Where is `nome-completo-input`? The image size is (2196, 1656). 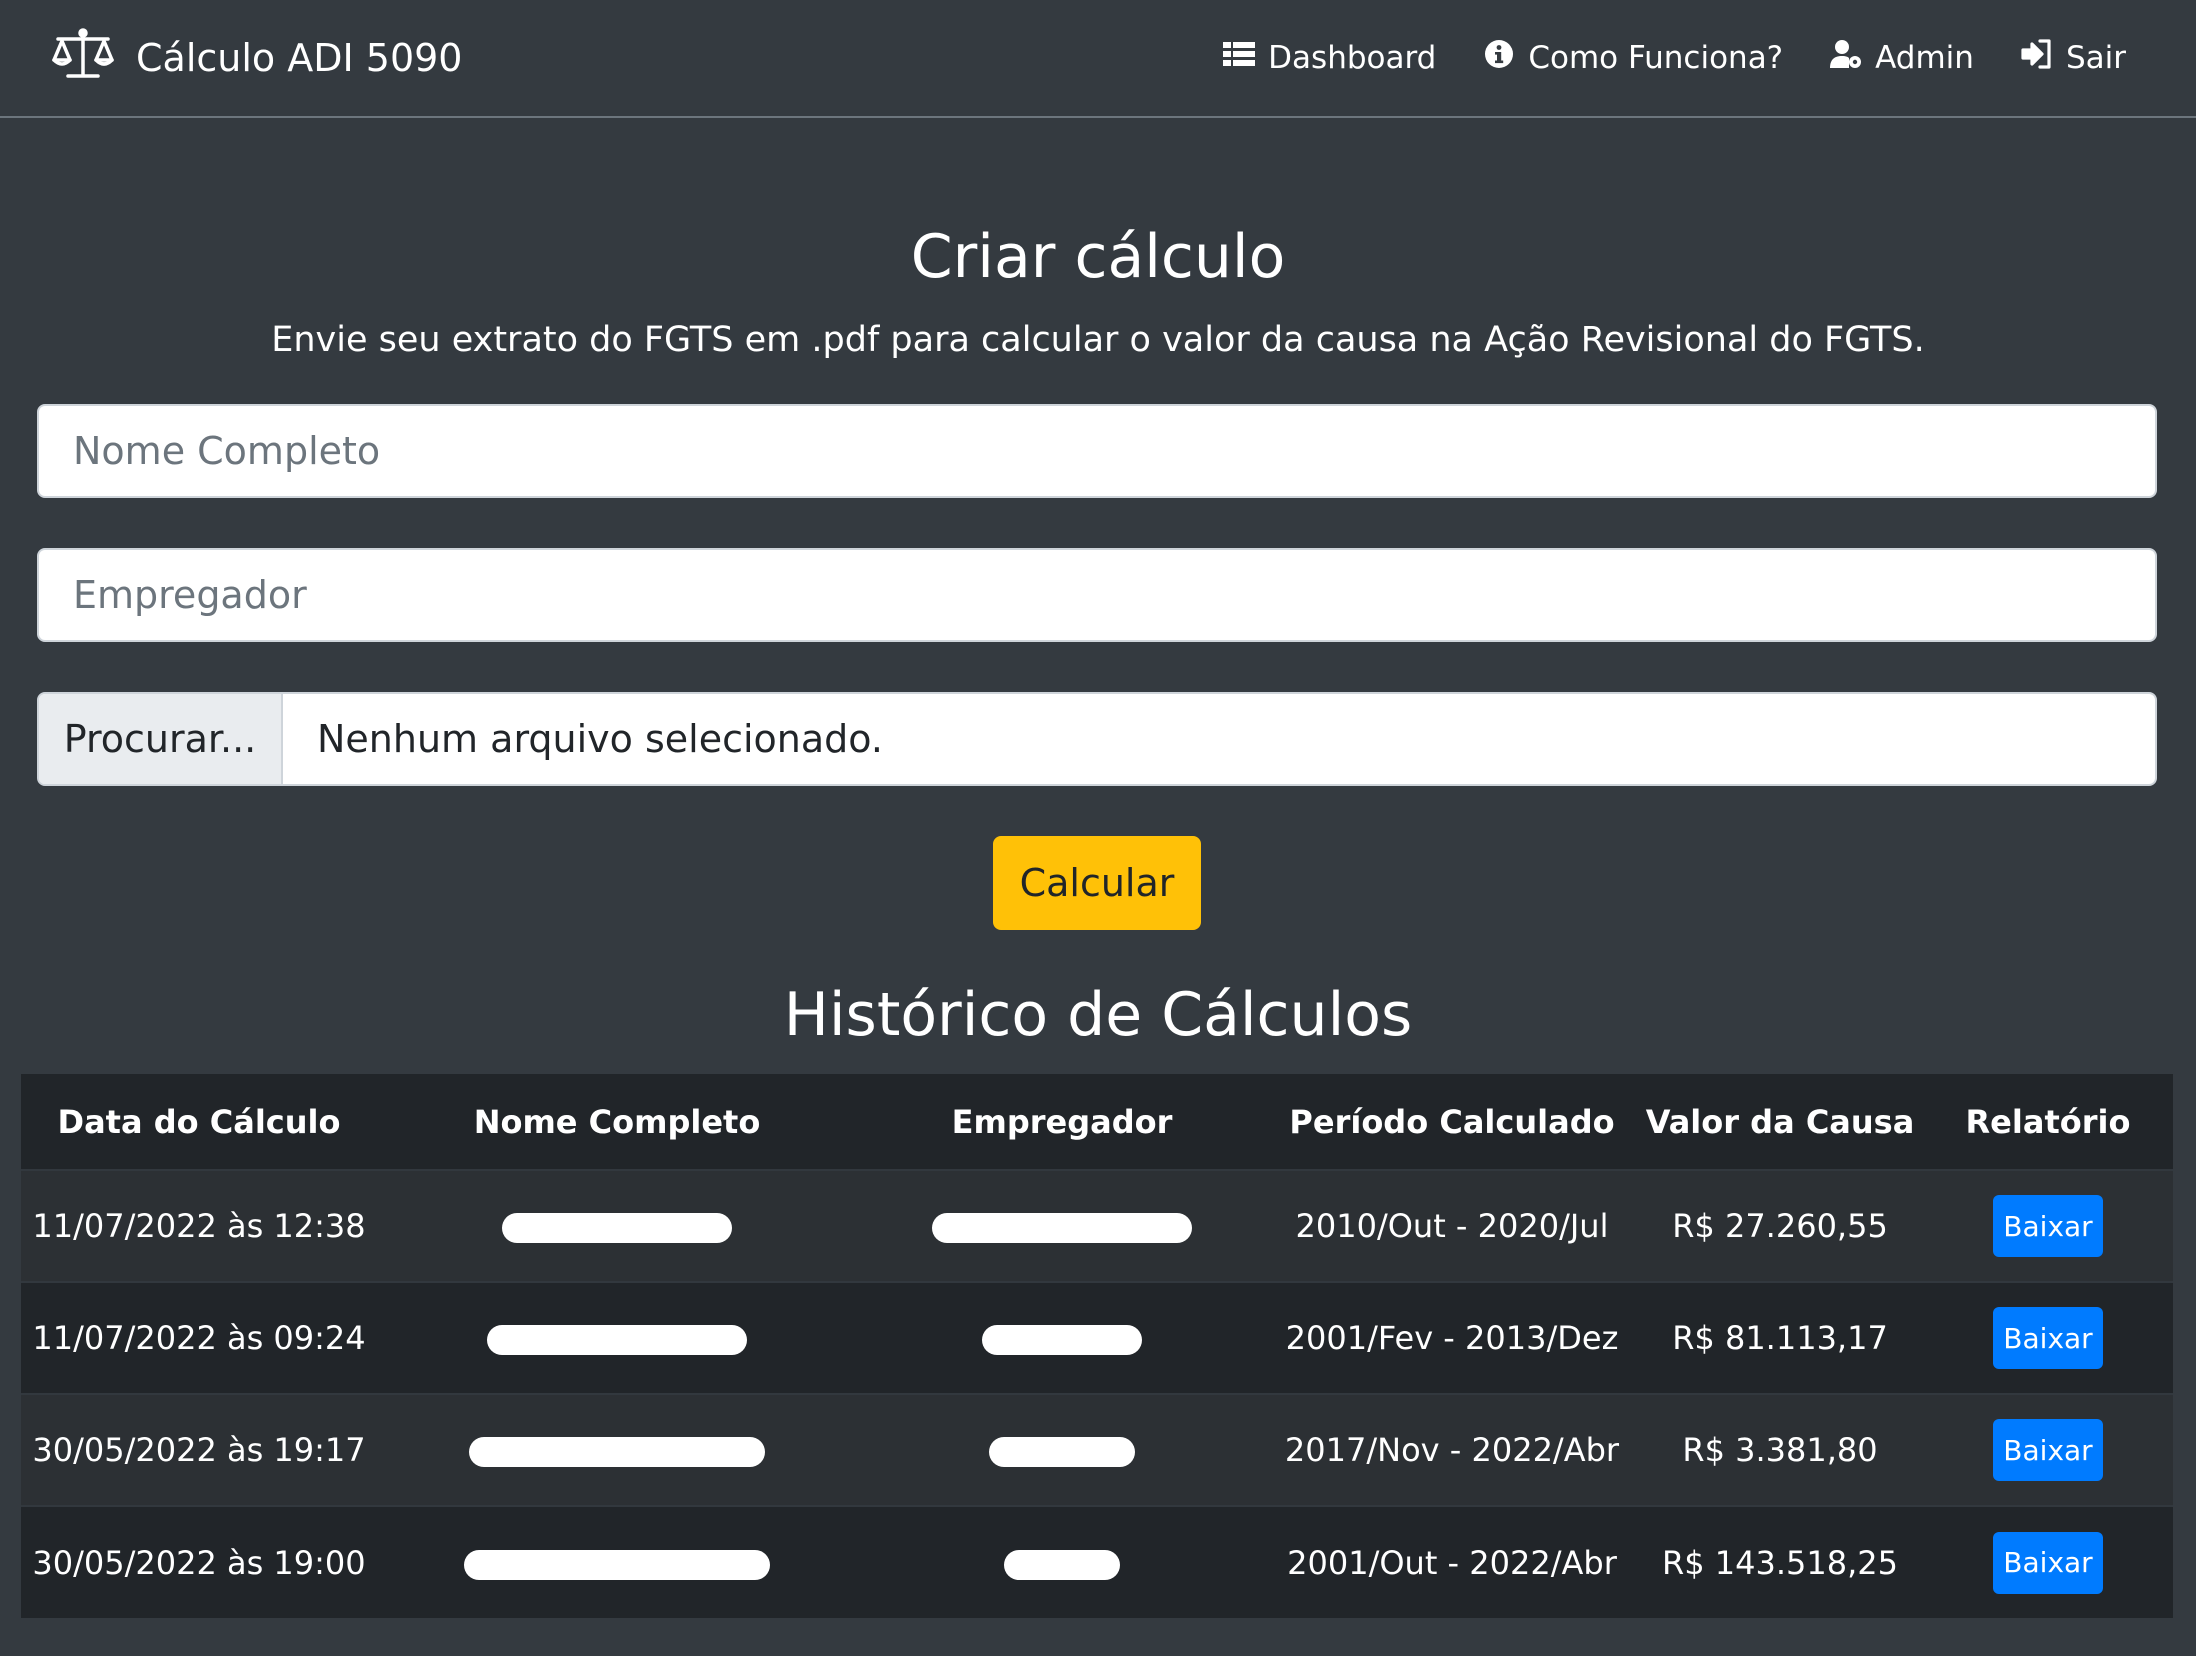 nome-completo-input is located at coordinates (1097, 451).